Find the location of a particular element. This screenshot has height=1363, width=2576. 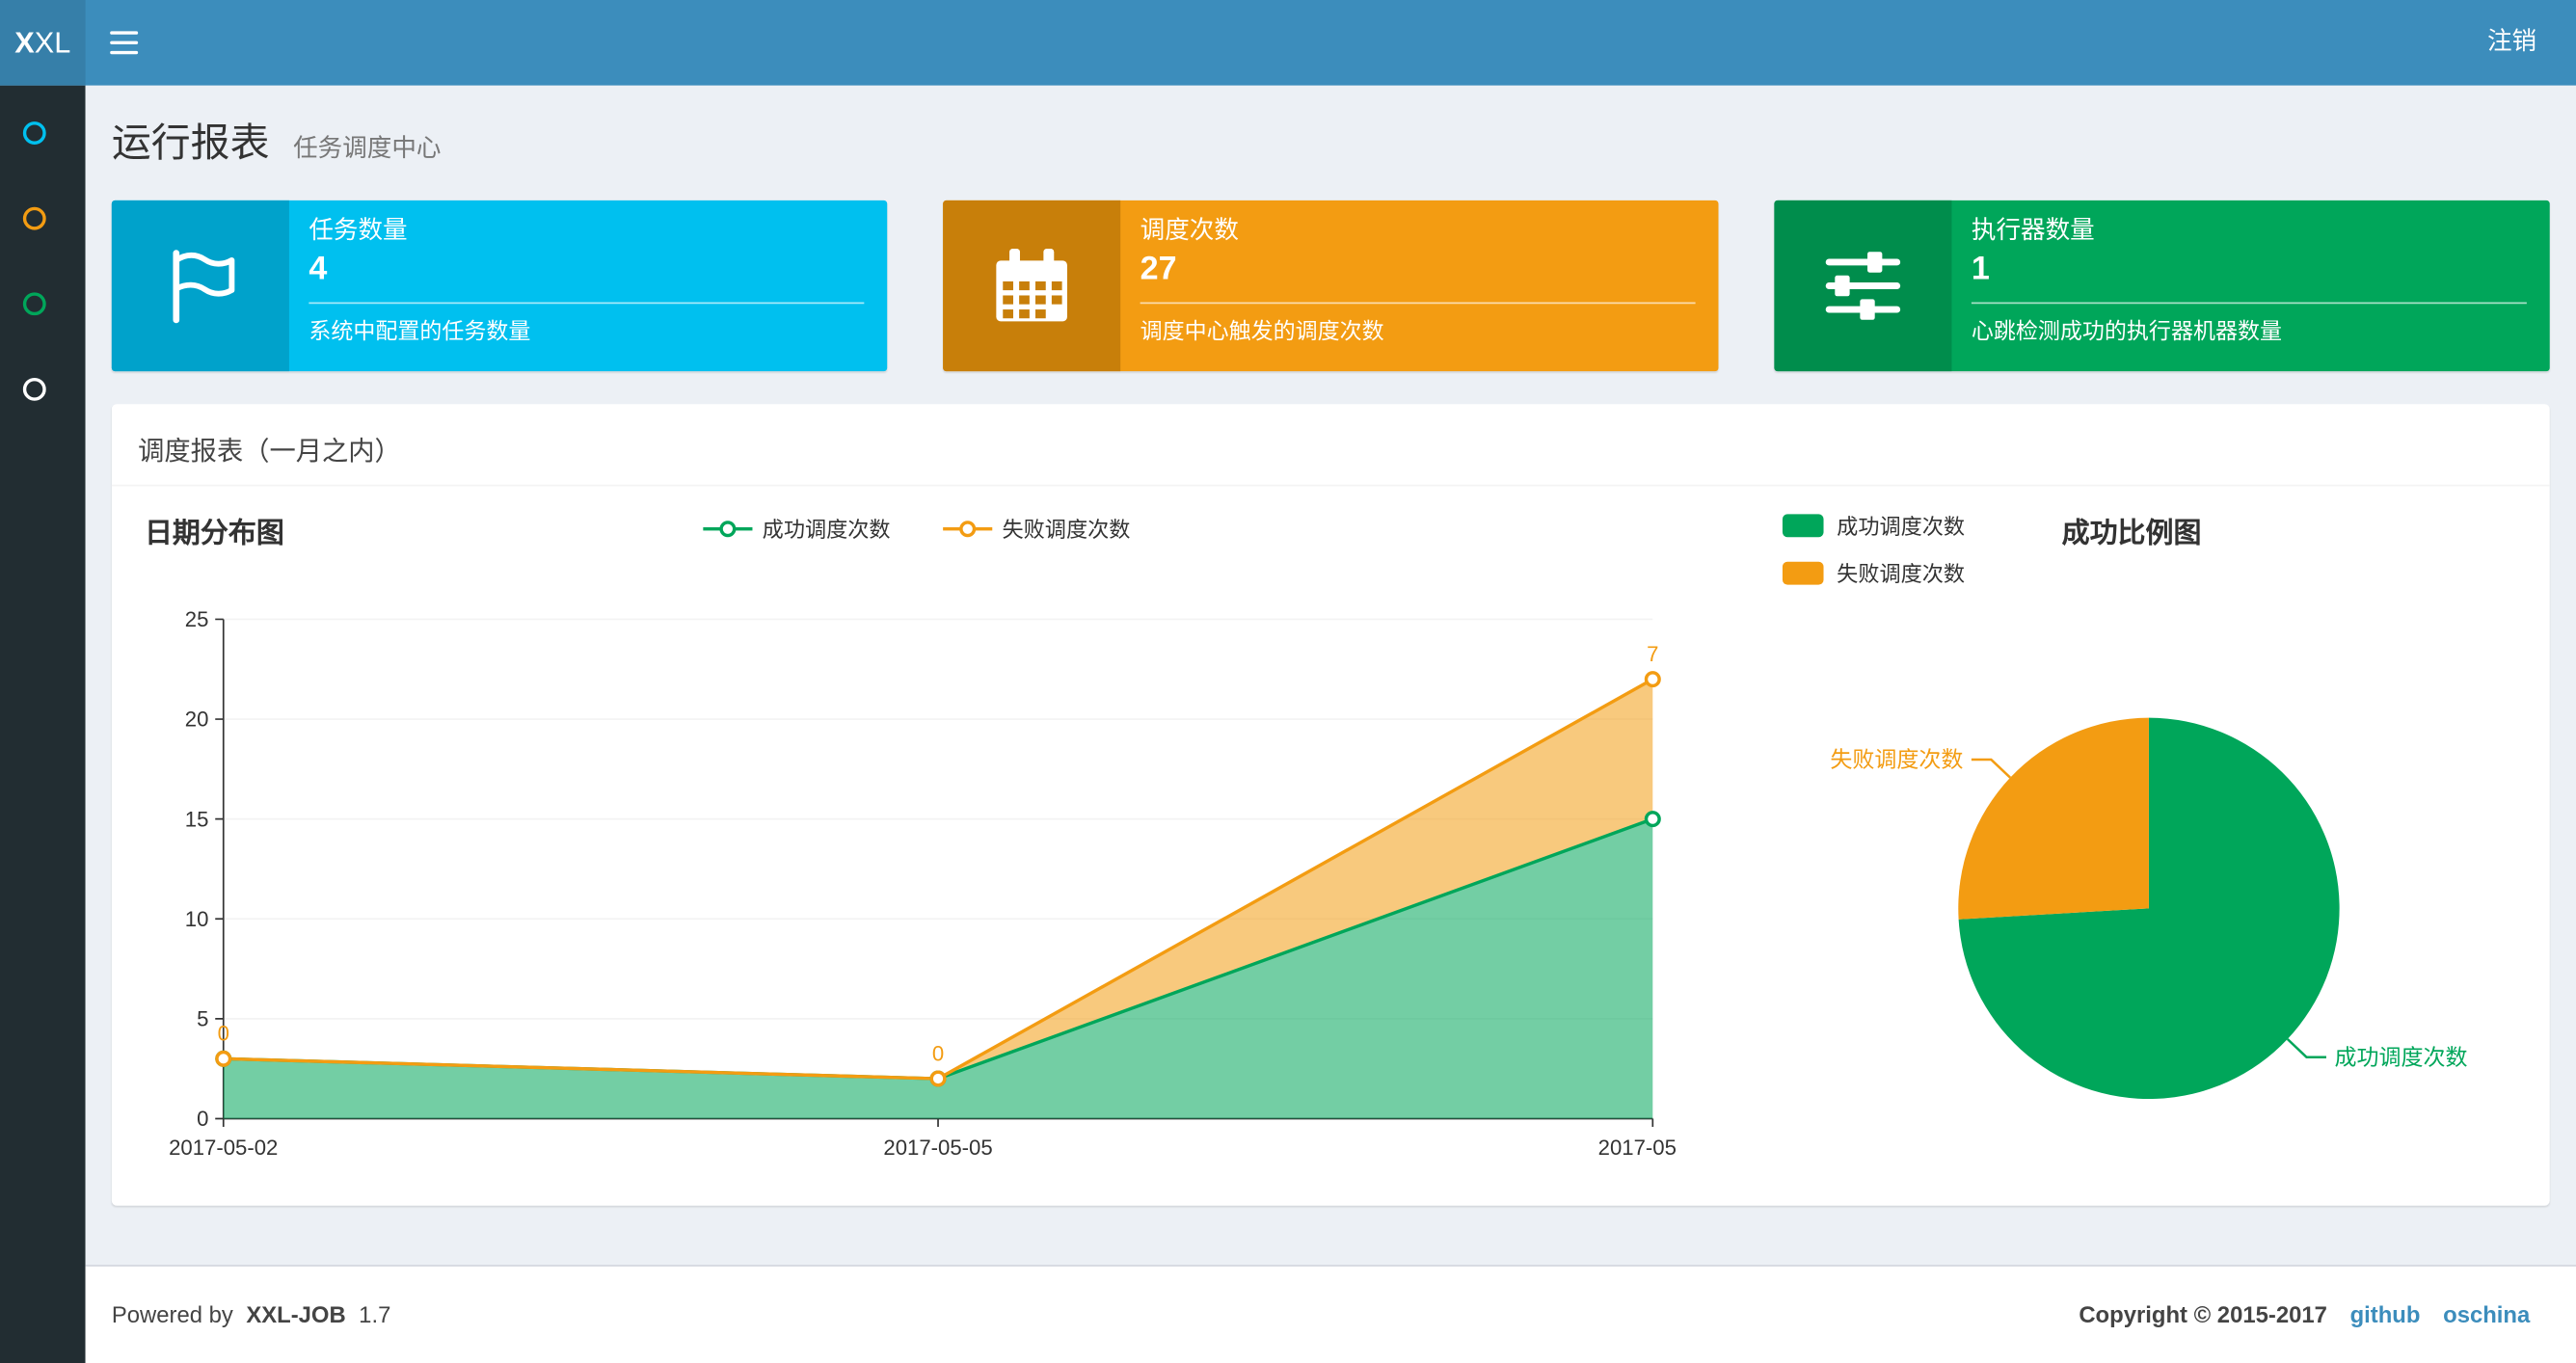

top-navbar: X XL 注销 is located at coordinates (1288, 43).